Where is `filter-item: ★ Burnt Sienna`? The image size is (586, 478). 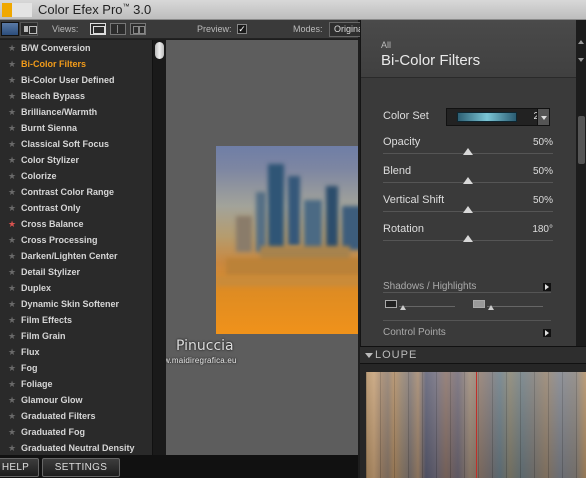
filter-item: ★ Burnt Sienna is located at coordinates (76, 128).